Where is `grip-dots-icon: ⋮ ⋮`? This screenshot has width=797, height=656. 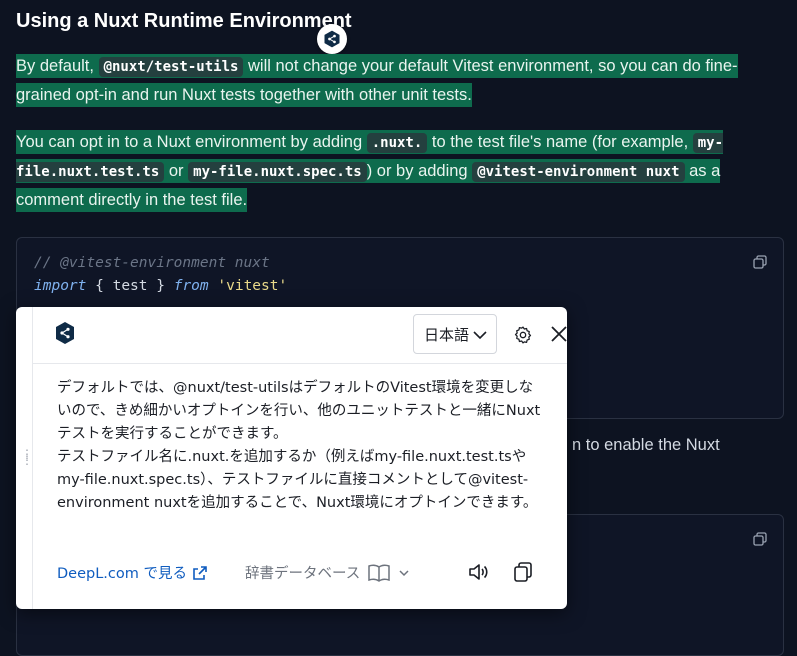
grip-dots-icon: ⋮ ⋮ is located at coordinates (27, 457).